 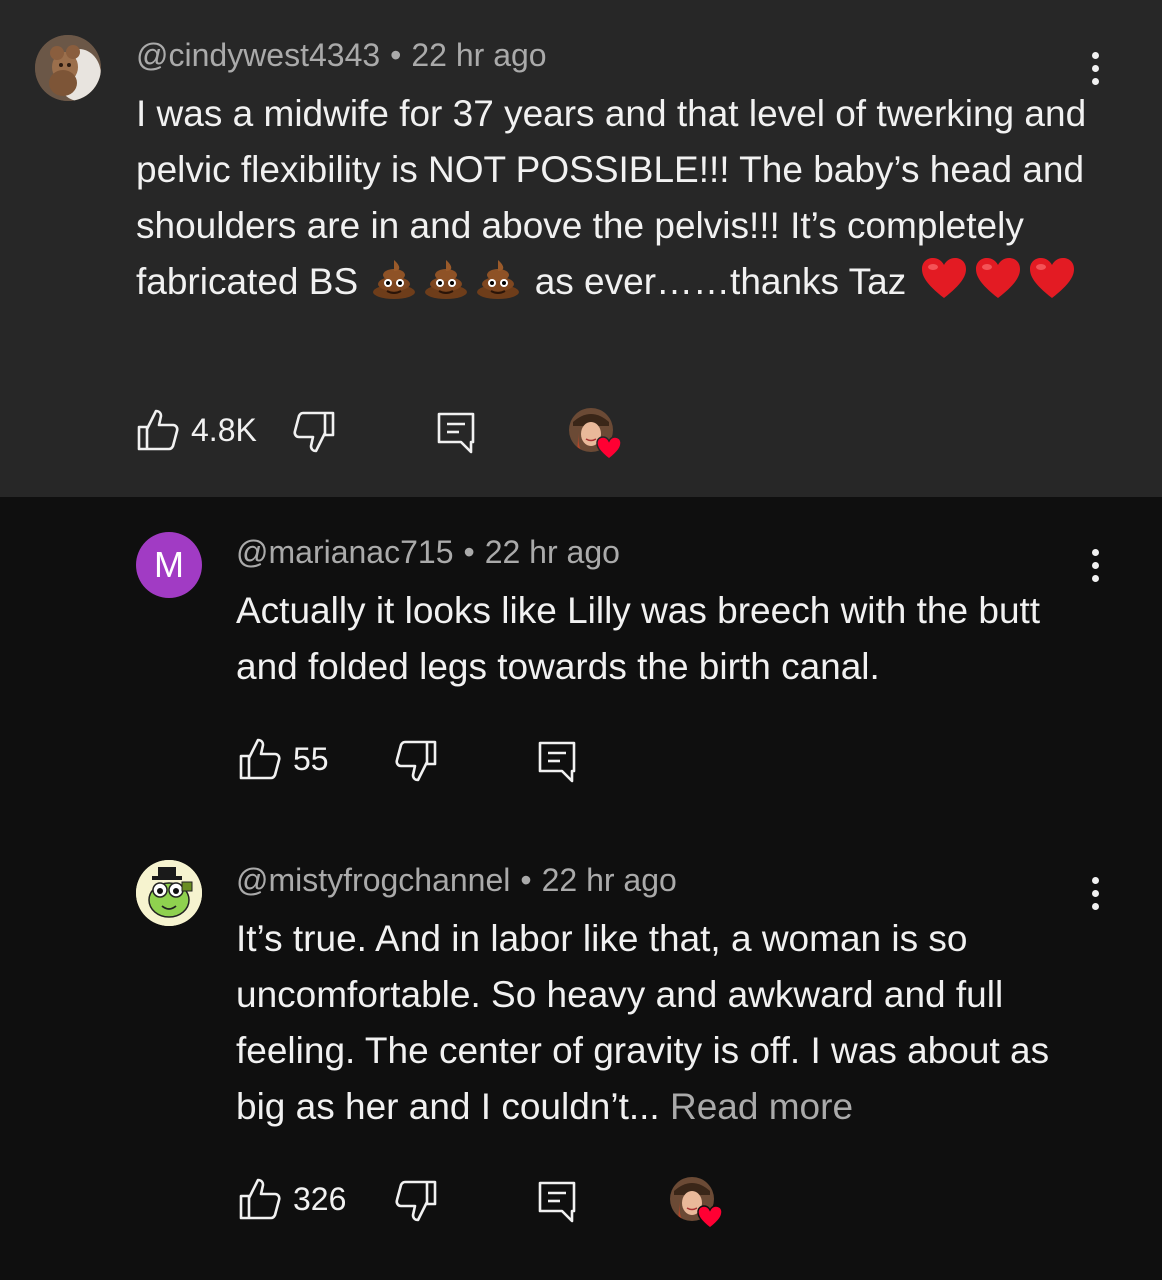 What do you see at coordinates (498, 1203) in the screenshot?
I see `comment-actions: 326` at bounding box center [498, 1203].